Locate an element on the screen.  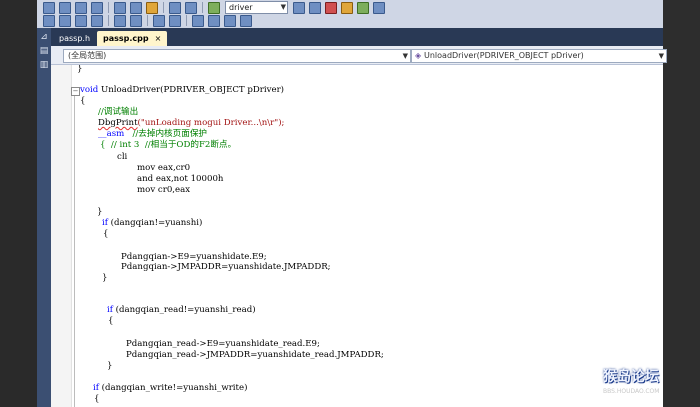
open-file-icon is located at coordinates (65, 7).